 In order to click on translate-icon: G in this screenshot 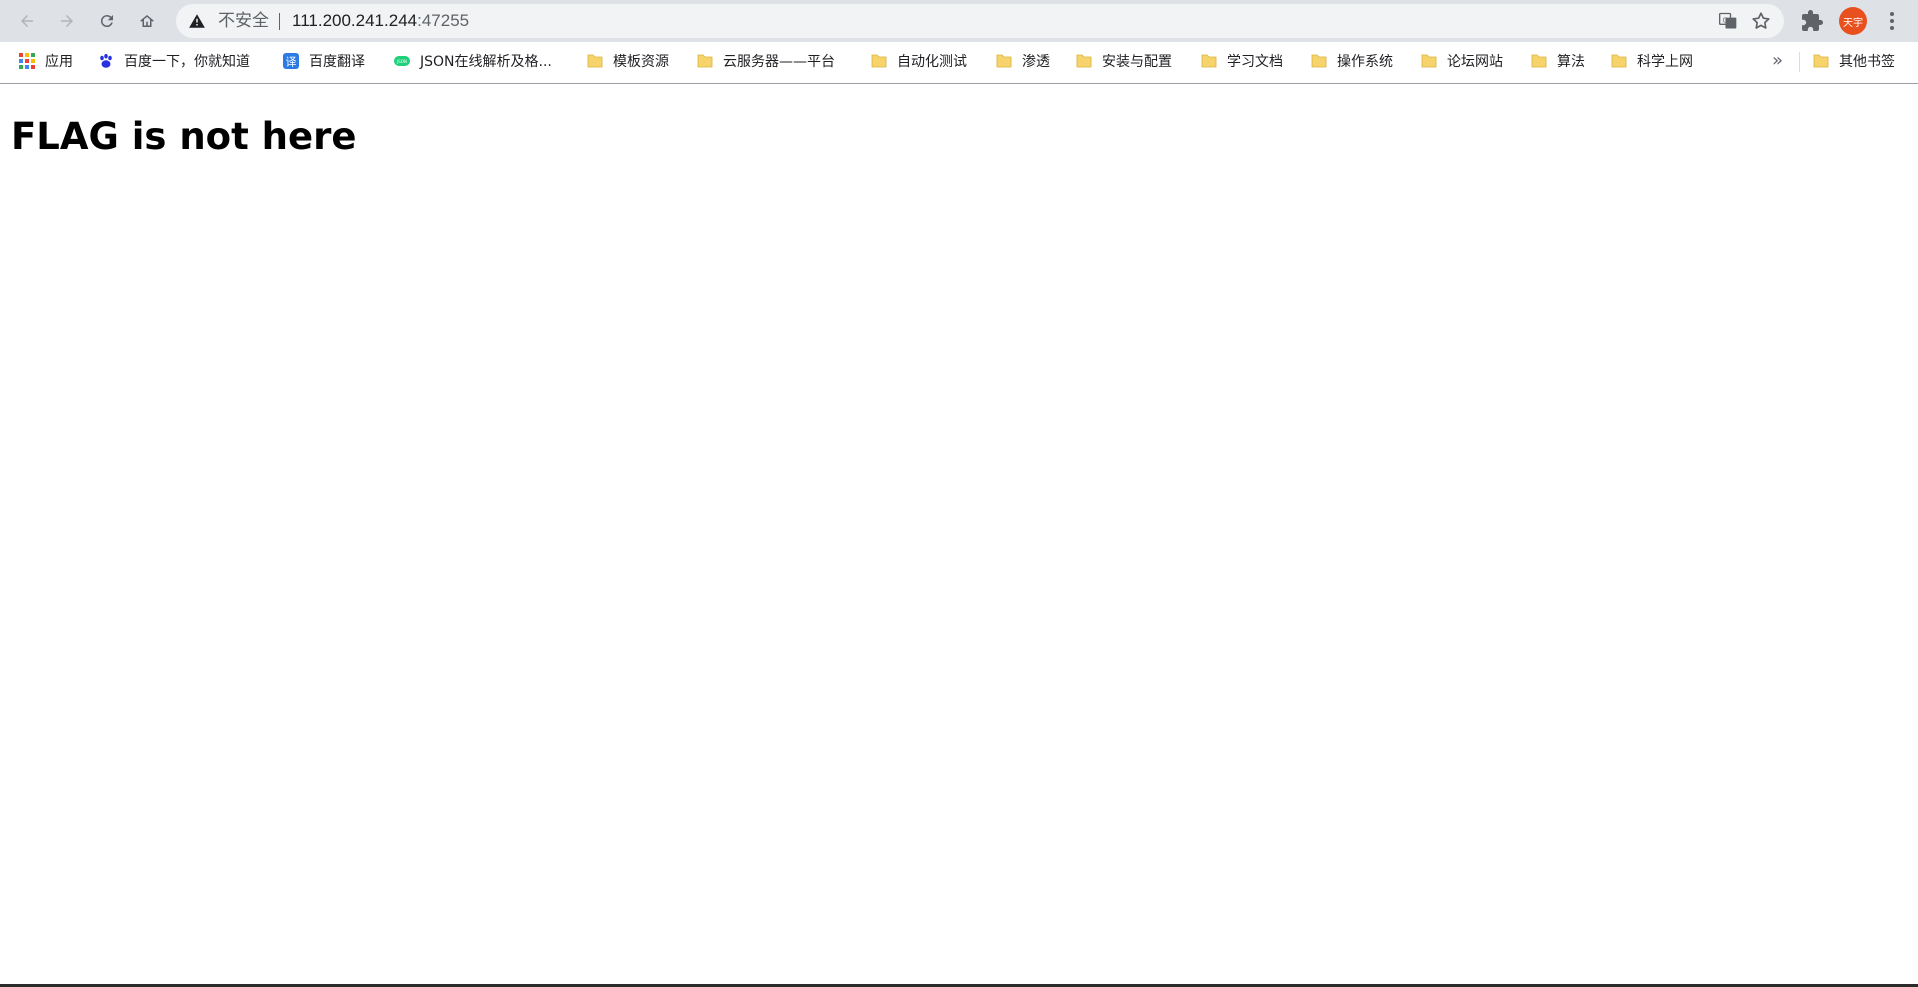, I will do `click(1728, 21)`.